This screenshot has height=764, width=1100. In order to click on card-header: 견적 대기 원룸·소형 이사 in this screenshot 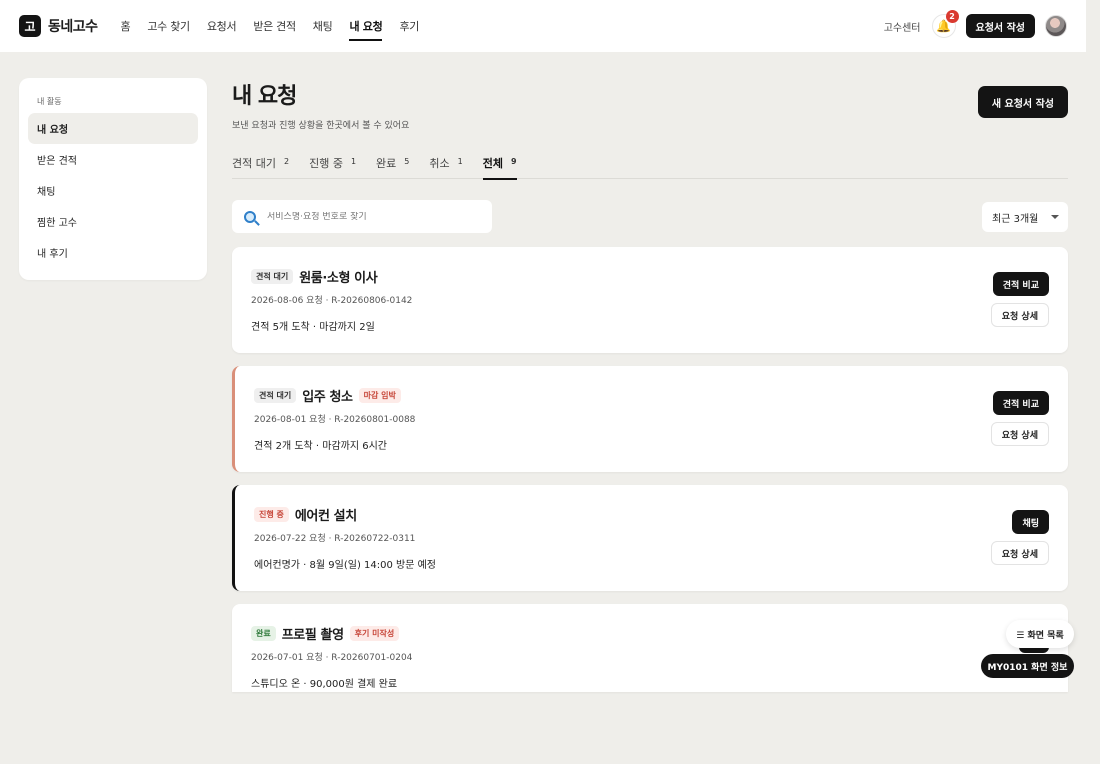, I will do `click(314, 276)`.